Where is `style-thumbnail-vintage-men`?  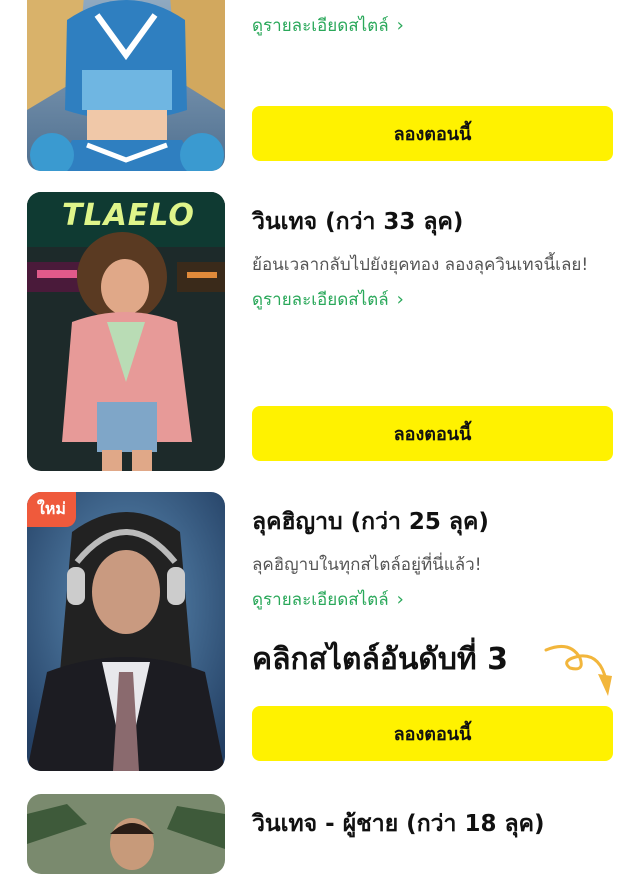 style-thumbnail-vintage-men is located at coordinates (126, 834).